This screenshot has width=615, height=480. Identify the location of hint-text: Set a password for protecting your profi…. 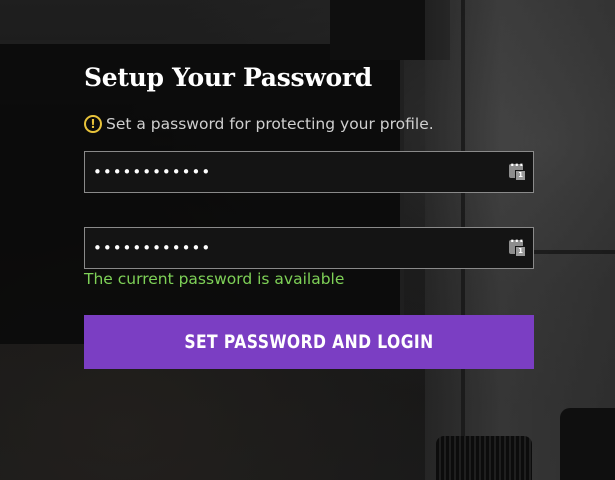
(270, 124).